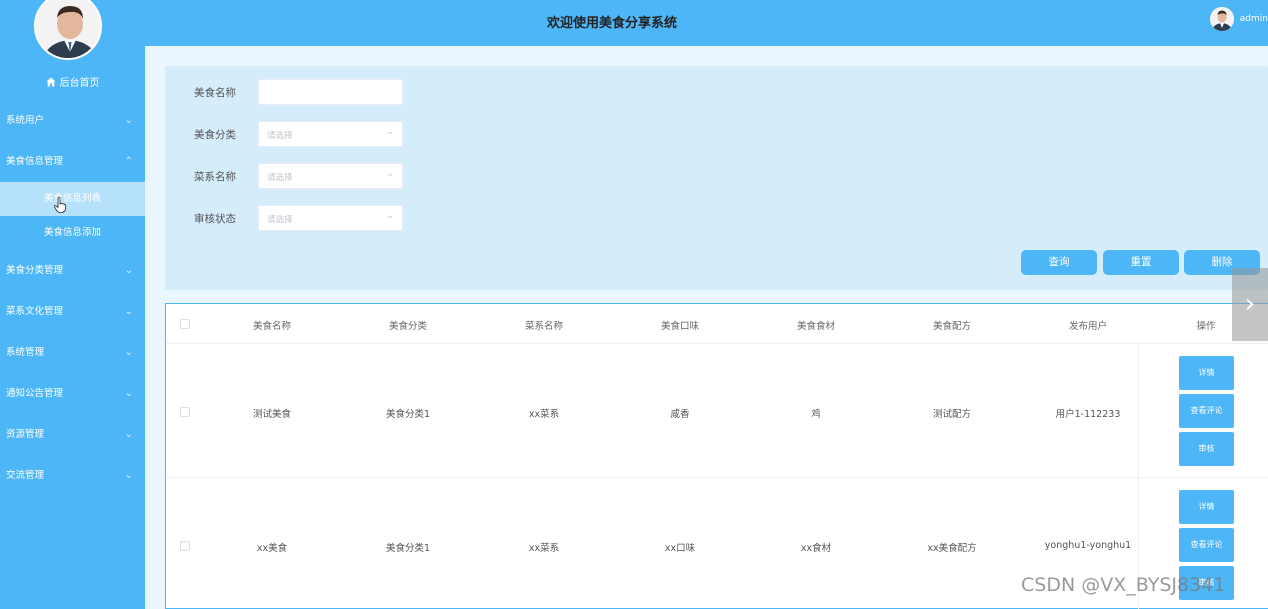 The width and height of the screenshot is (1268, 609). I want to click on sidebar-home-label: 后台首页, so click(79, 83).